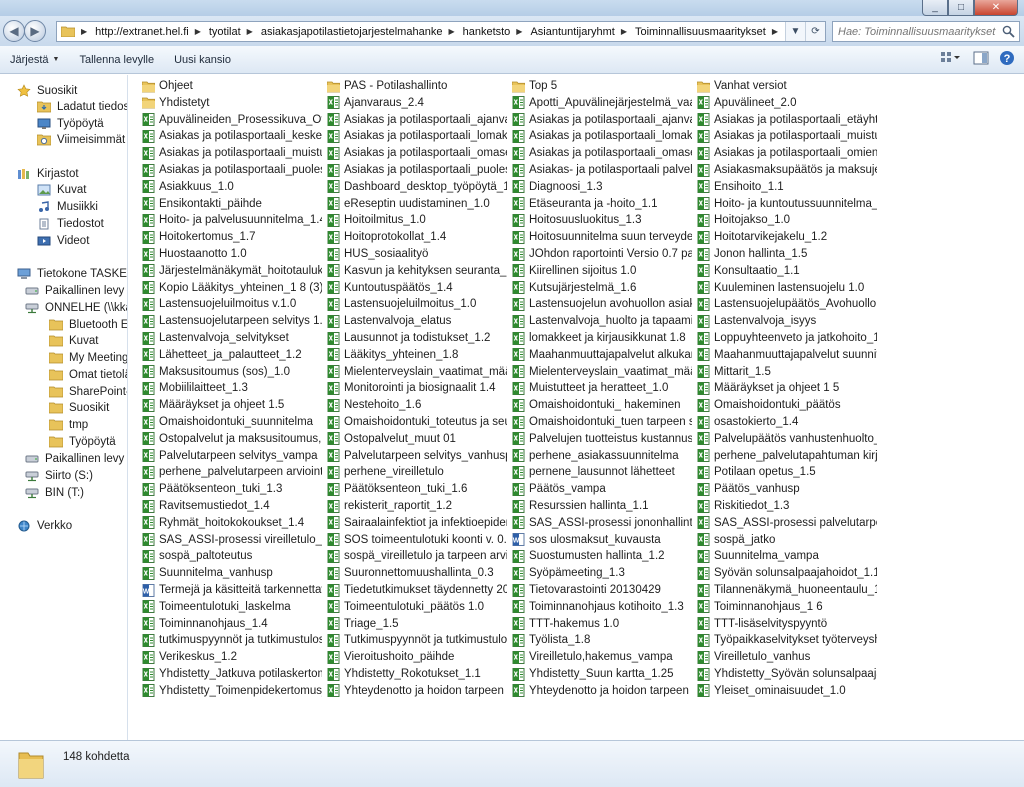 The height and width of the screenshot is (787, 1024). Describe the element at coordinates (602, 153) in the screenshot. I see `file-item: Asiakas ja potilasportaali_omaseuran` at that location.